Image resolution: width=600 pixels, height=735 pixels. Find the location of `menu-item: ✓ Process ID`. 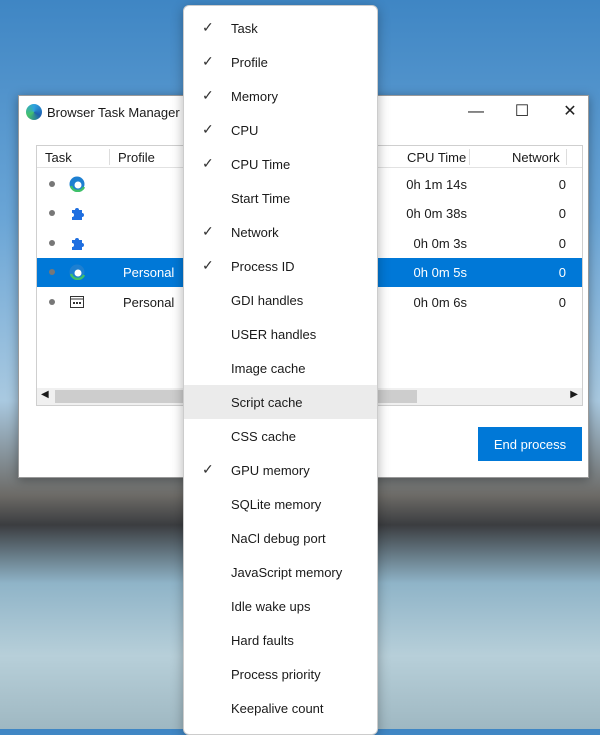

menu-item: ✓ Process ID is located at coordinates (280, 266).